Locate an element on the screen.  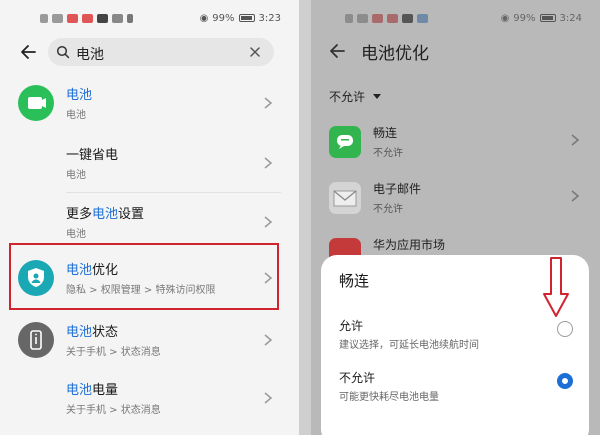
clock: 3:23 is located at coordinates (269, 18).